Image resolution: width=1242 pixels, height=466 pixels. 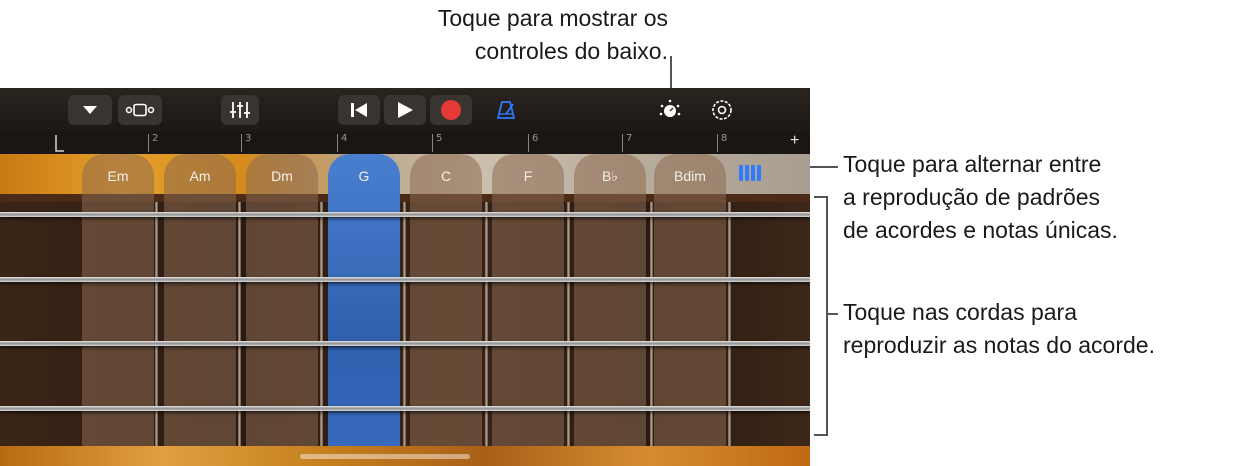 I want to click on bass-controls-button, so click(x=670, y=110).